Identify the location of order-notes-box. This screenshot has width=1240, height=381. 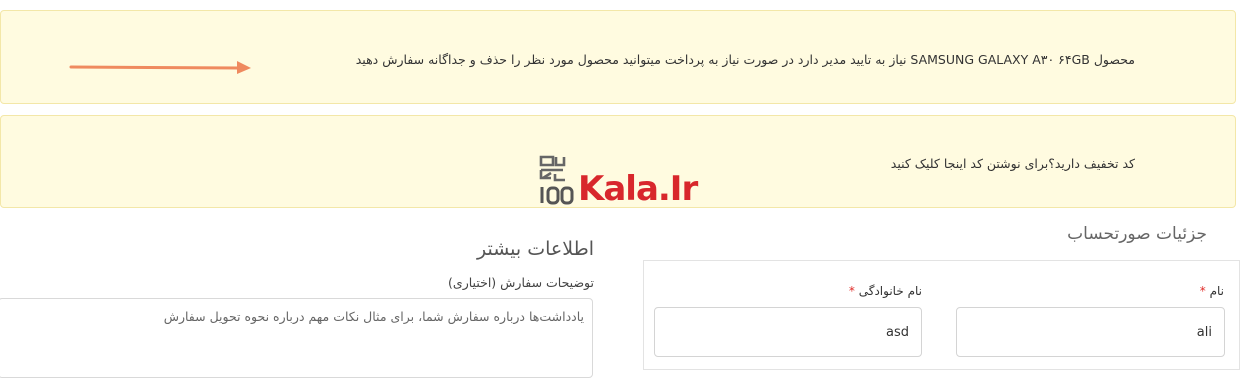
(296, 338).